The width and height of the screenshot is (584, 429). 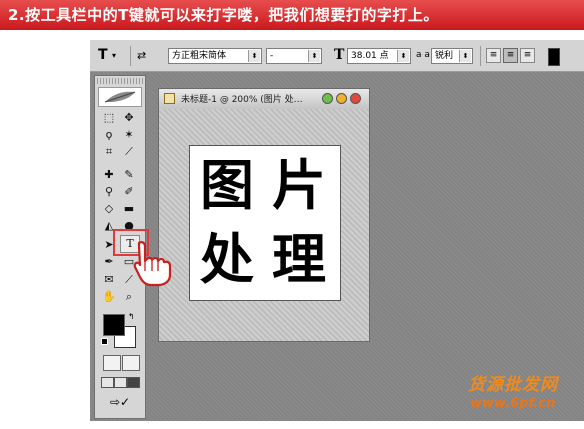 What do you see at coordinates (423, 55) in the screenshot?
I see `anti-alias-icon: a a` at bounding box center [423, 55].